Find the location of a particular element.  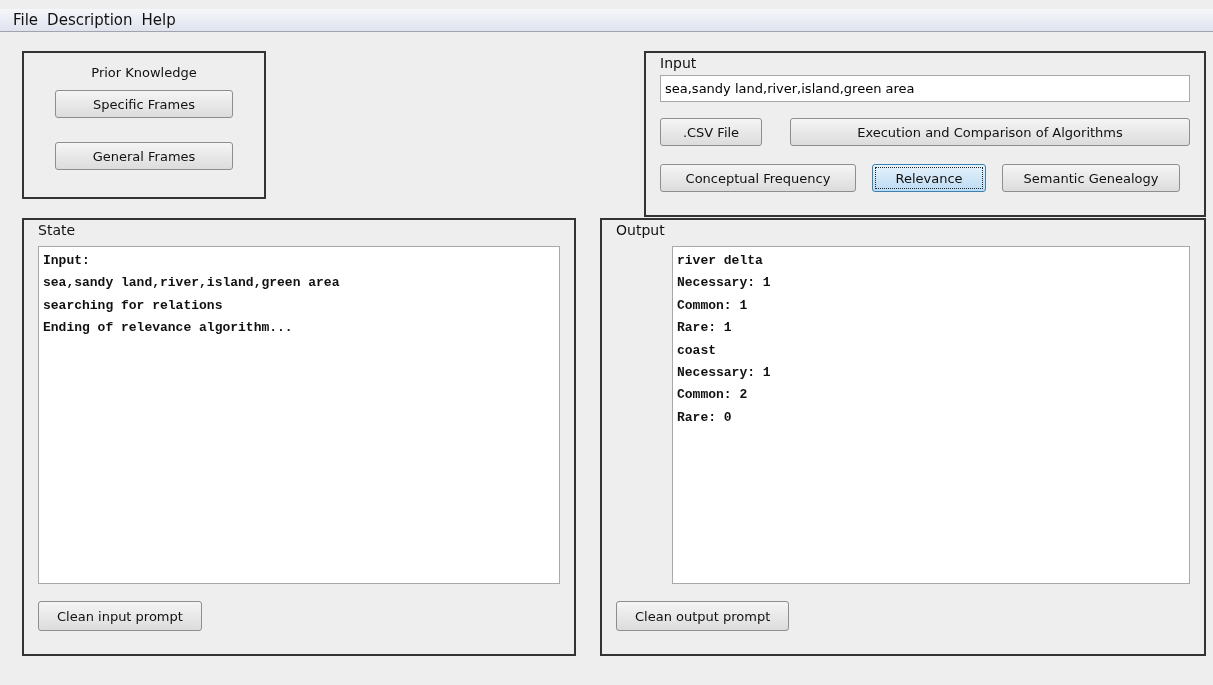

output-line: Common: 2 is located at coordinates (713, 396).